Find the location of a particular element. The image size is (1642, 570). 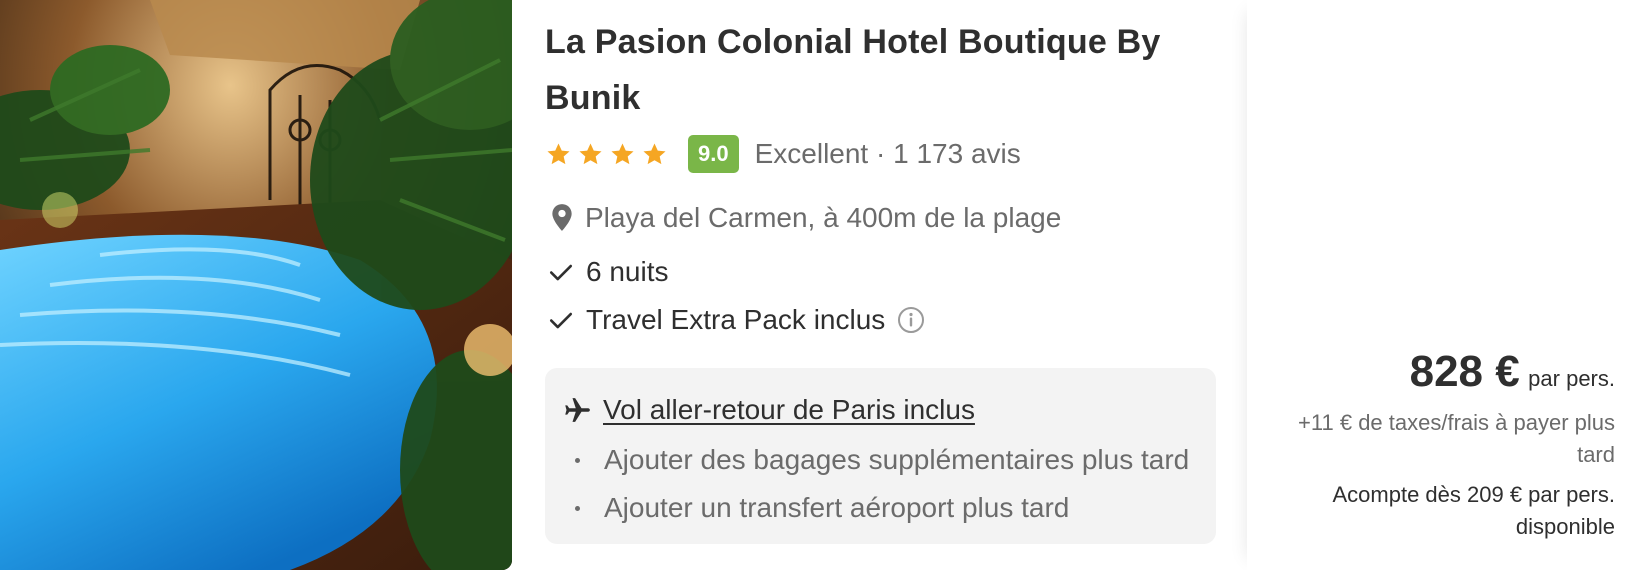

location-text: Playa del Carmen, à 400m de la plage is located at coordinates (823, 217).